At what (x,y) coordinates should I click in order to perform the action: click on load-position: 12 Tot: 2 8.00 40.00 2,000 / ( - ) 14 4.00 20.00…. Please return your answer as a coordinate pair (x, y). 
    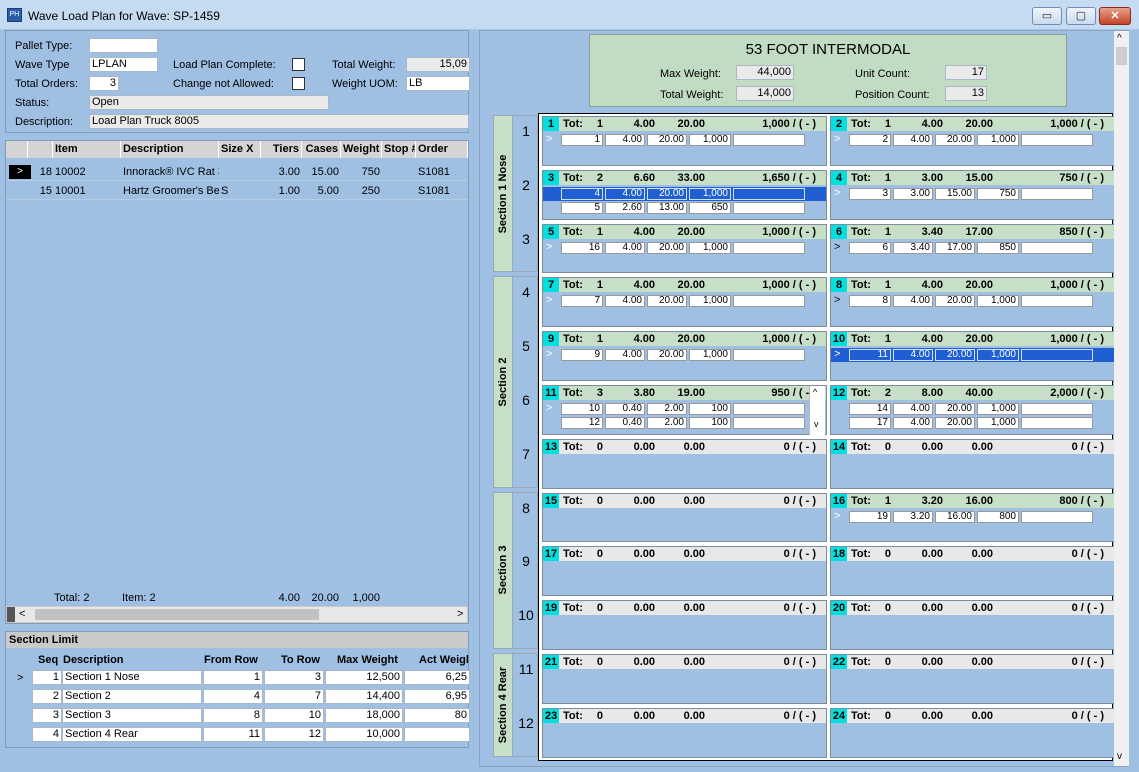
    Looking at the image, I should click on (972, 410).